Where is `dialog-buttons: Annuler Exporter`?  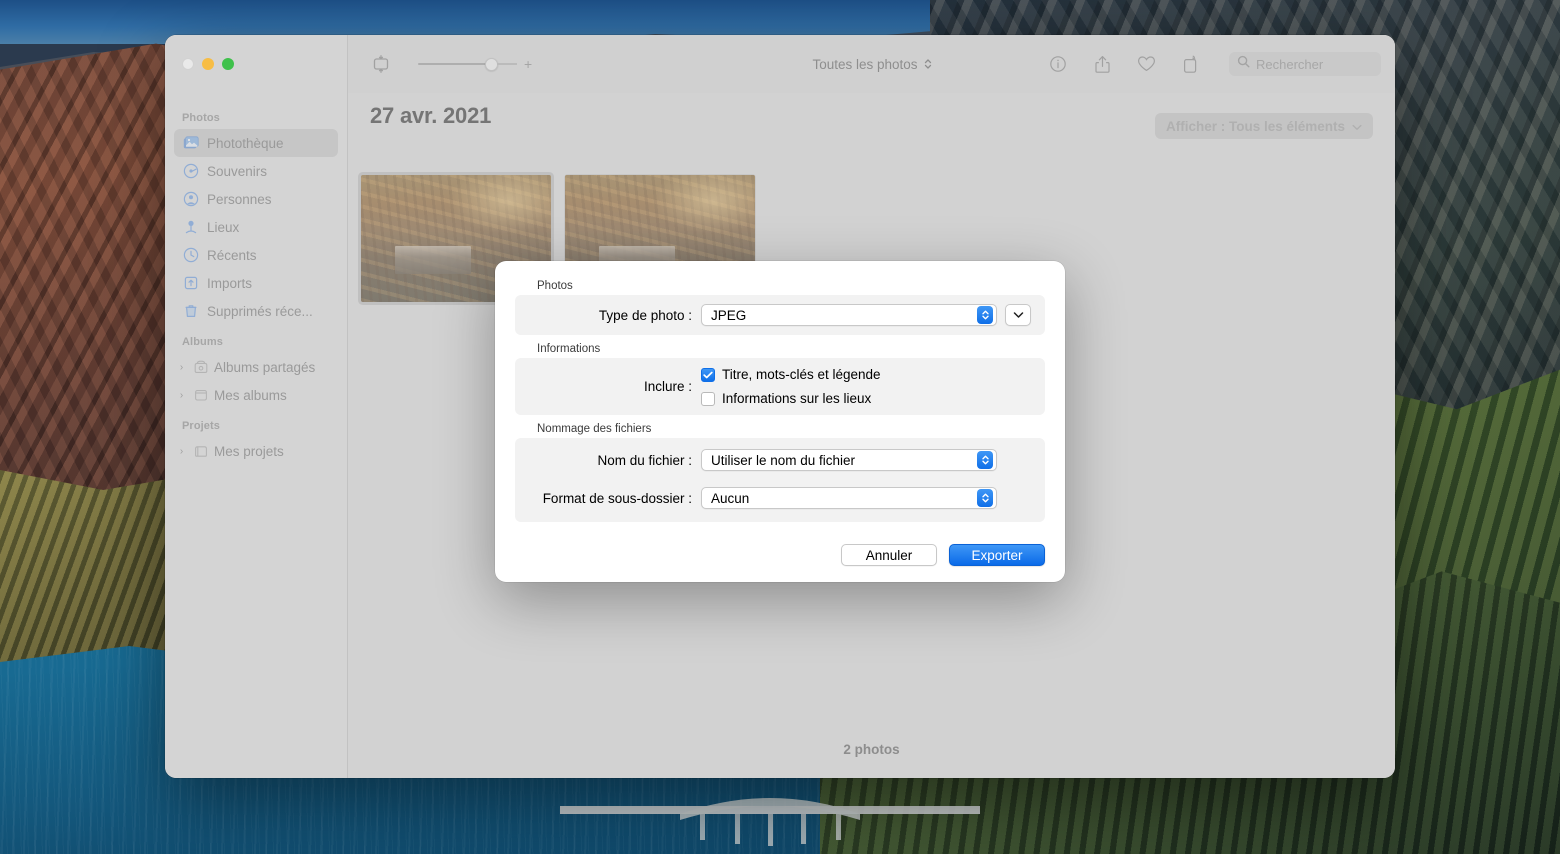
dialog-buttons: Annuler Exporter is located at coordinates (780, 544).